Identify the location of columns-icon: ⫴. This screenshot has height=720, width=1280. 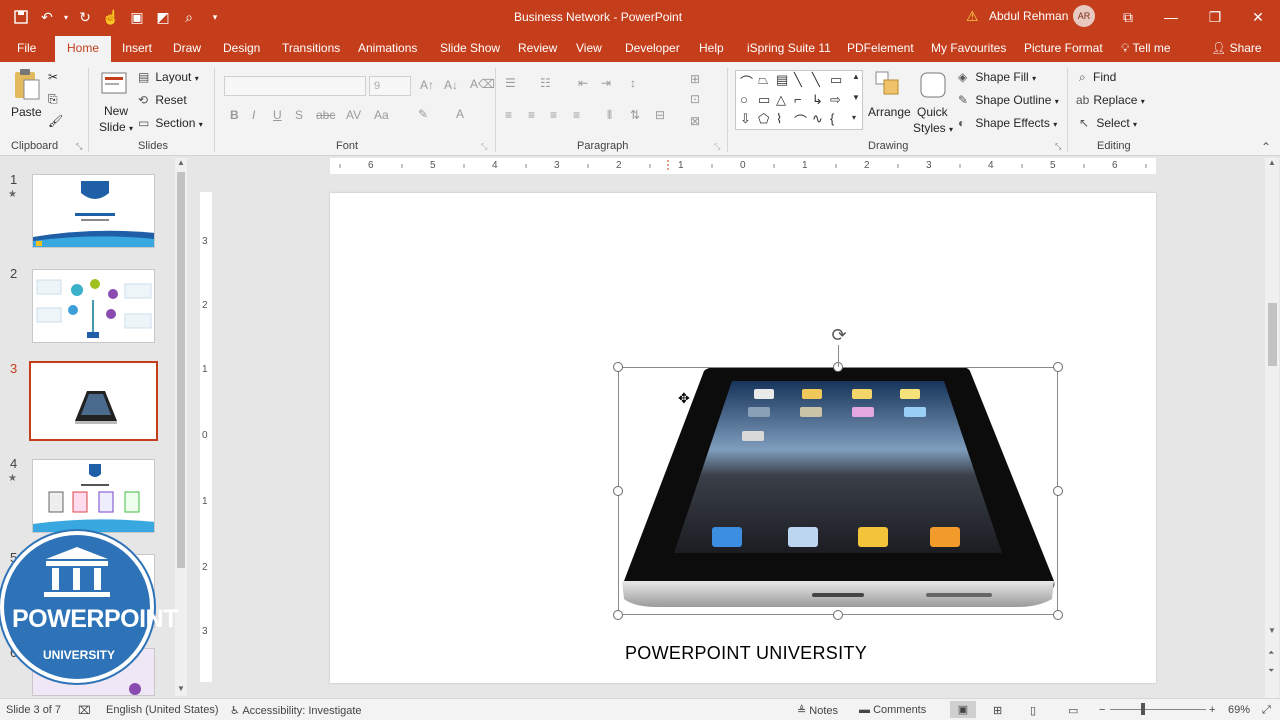
(609, 115).